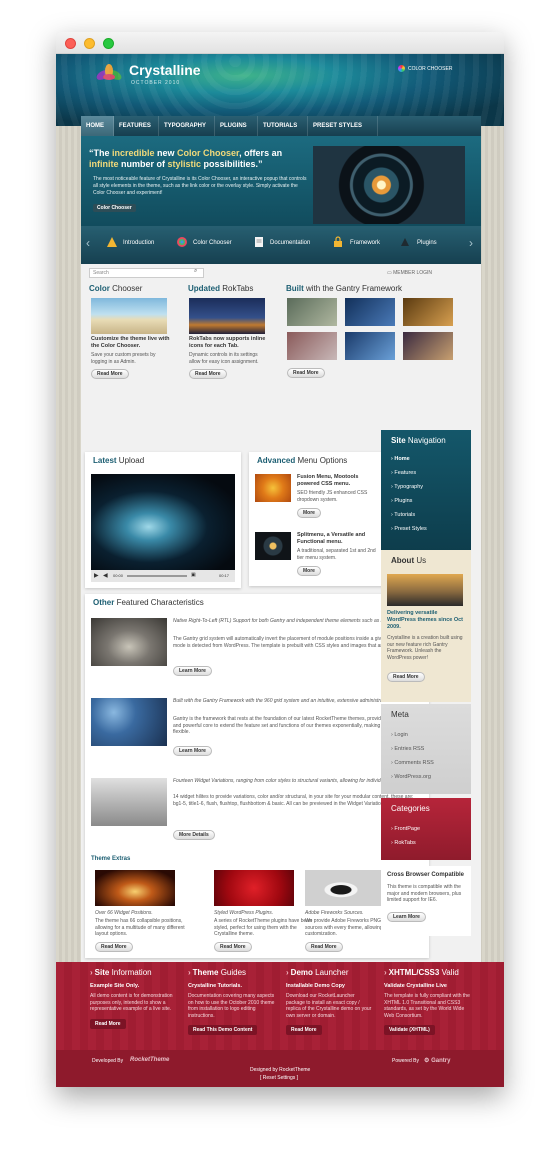 This screenshot has height=1169, width=560. What do you see at coordinates (136, 126) in the screenshot?
I see `nav-features: FEATURES` at bounding box center [136, 126].